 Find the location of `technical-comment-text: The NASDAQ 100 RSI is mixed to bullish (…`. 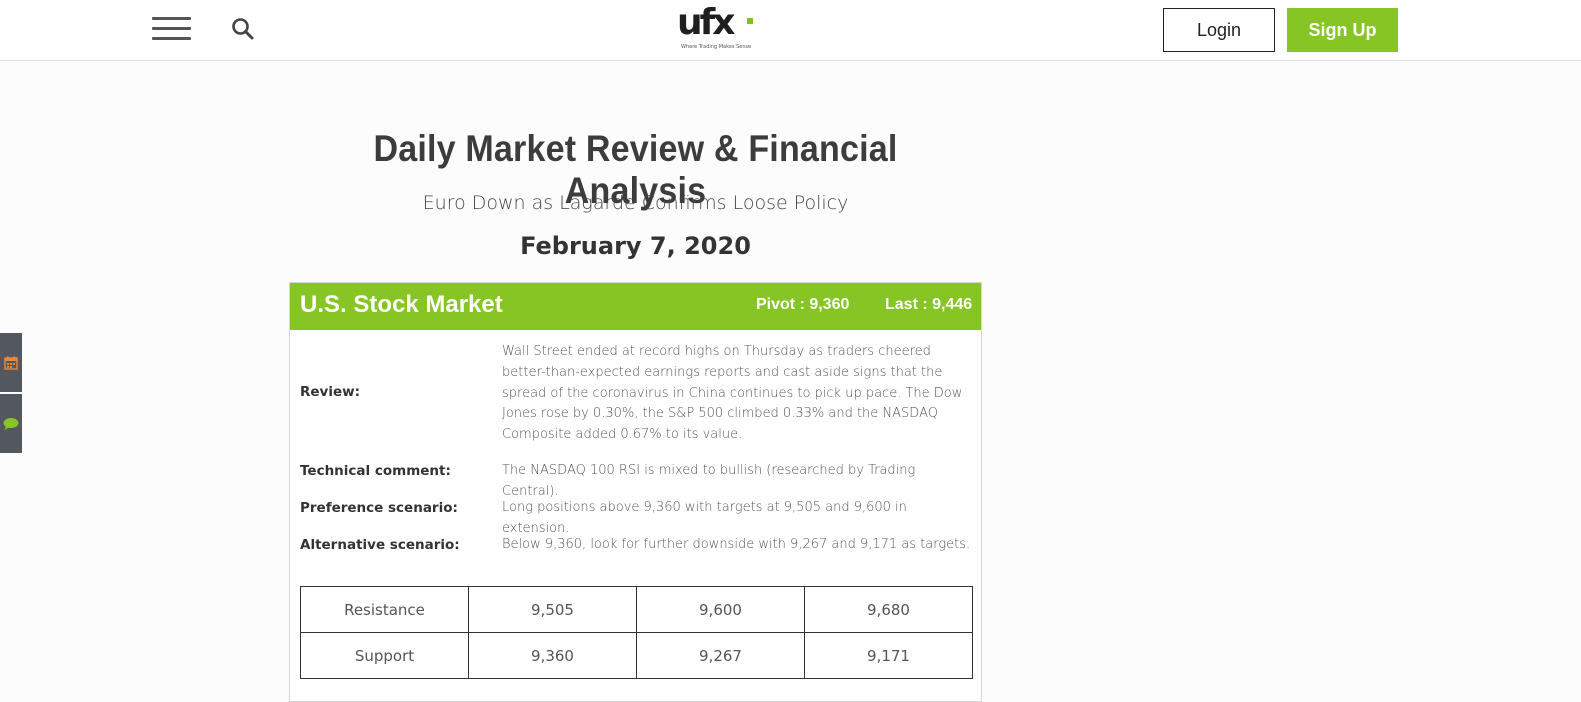

technical-comment-text: The NASDAQ 100 RSI is mixed to bullish (… is located at coordinates (709, 481).